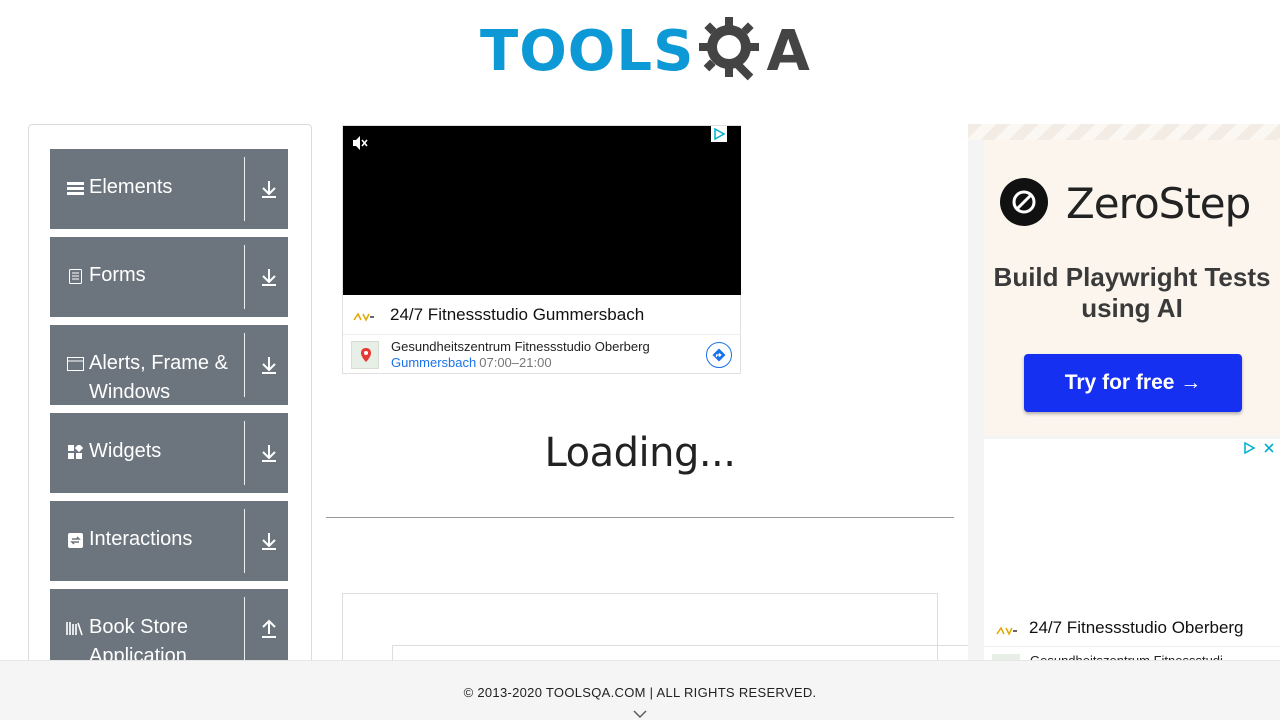 Image resolution: width=1280 pixels, height=720 pixels. Describe the element at coordinates (138, 638) in the screenshot. I see `sidebar-group-label: Book Store Application` at that location.